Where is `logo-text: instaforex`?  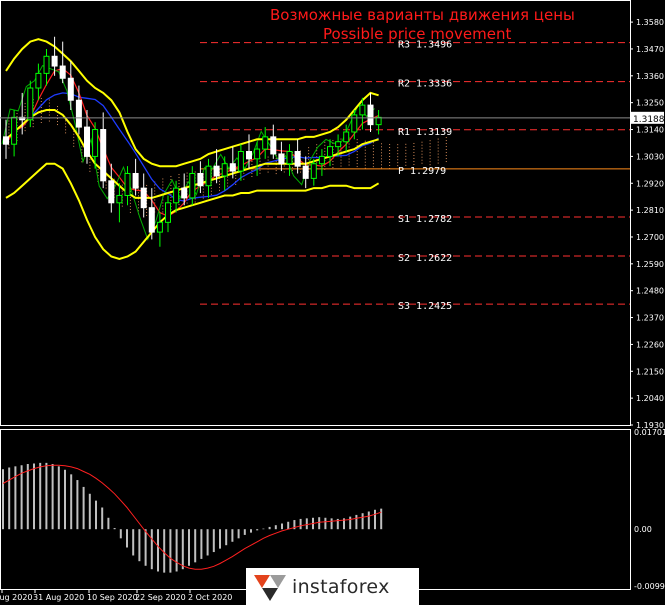
logo-text: instaforex is located at coordinates (341, 586).